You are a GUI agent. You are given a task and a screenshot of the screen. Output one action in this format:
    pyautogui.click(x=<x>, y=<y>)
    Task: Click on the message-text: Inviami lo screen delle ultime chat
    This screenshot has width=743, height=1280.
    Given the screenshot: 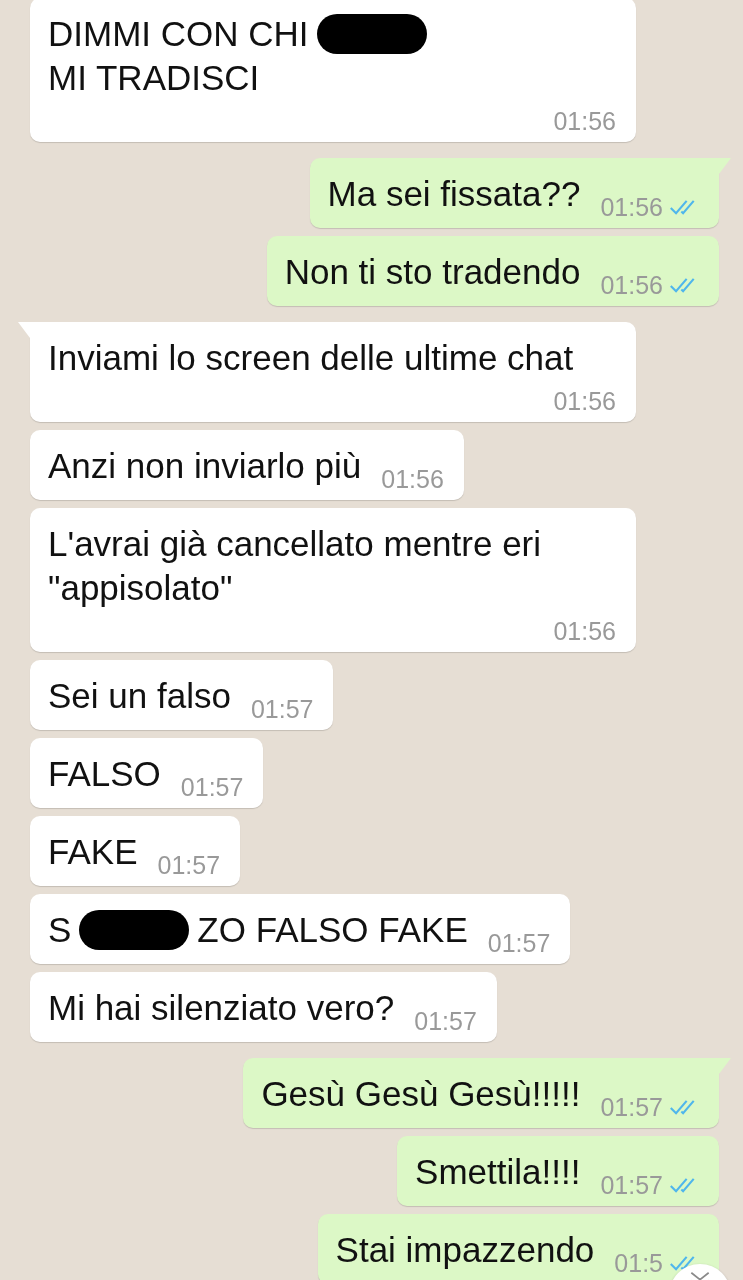 What is the action you would take?
    pyautogui.click(x=311, y=358)
    